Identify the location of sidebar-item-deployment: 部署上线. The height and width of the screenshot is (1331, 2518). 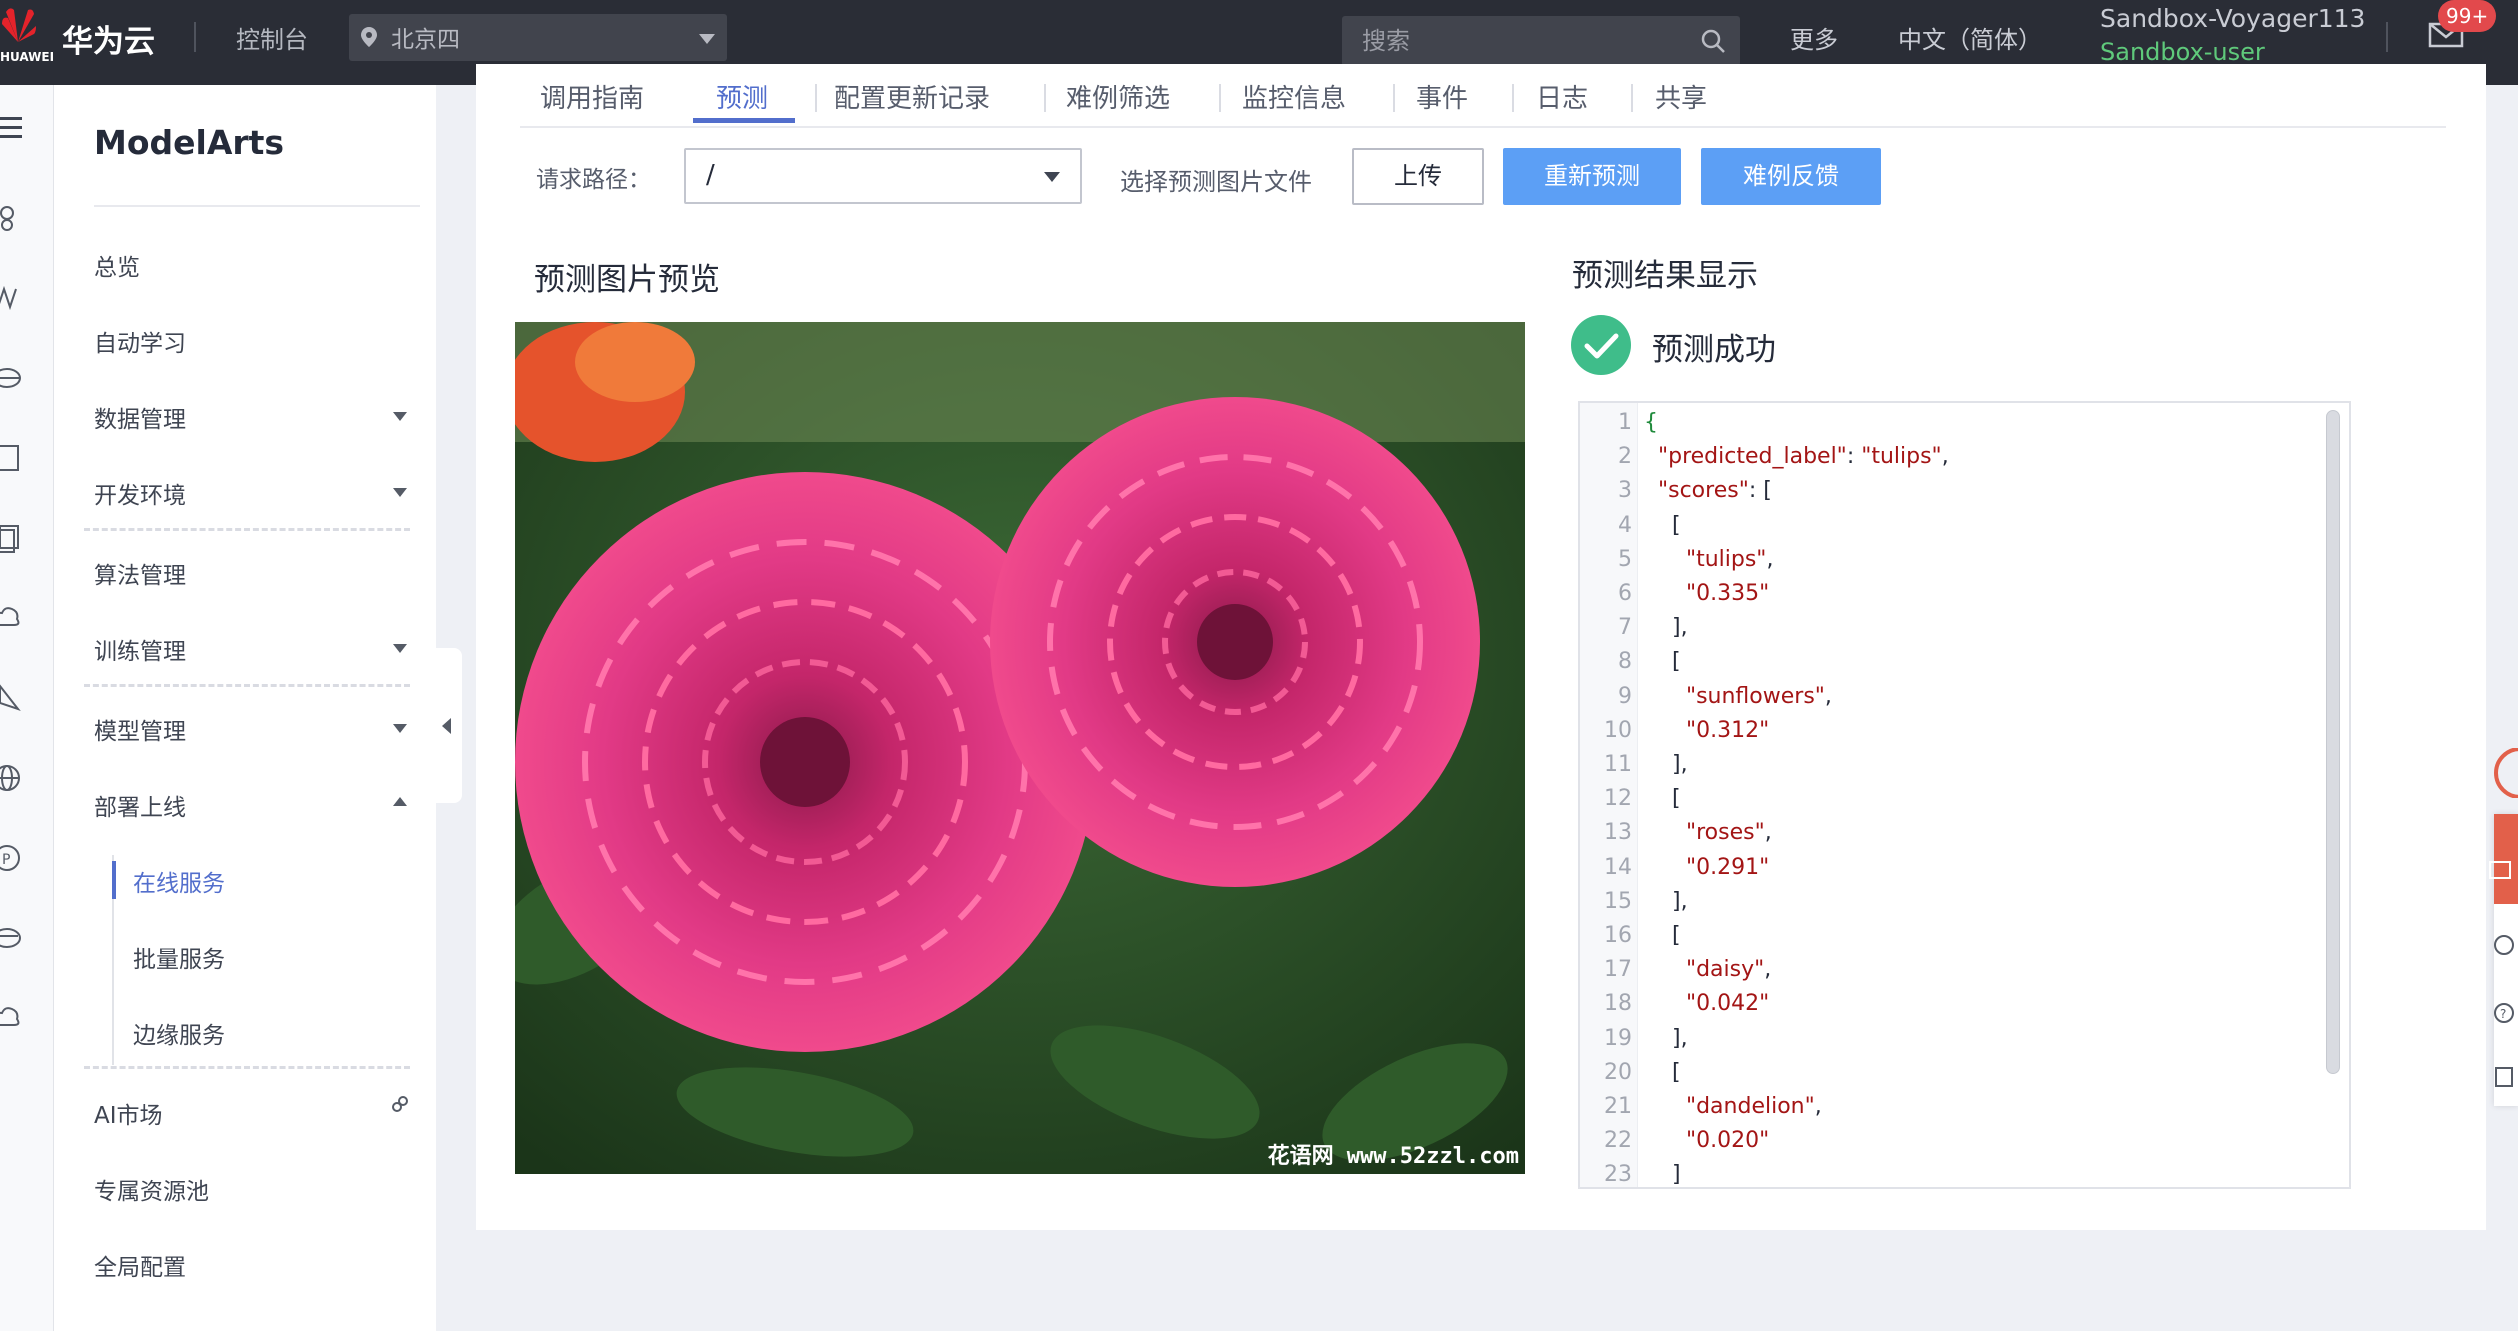
(140, 805).